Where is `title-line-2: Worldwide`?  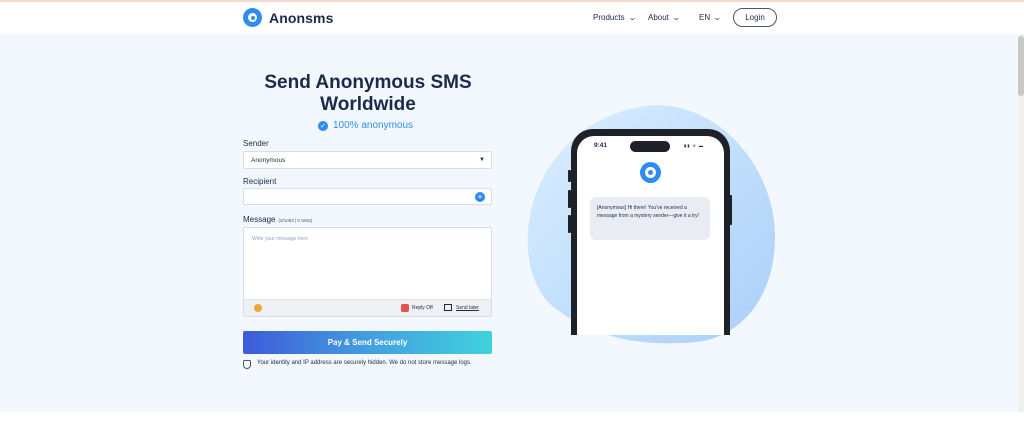
title-line-2: Worldwide is located at coordinates (368, 104).